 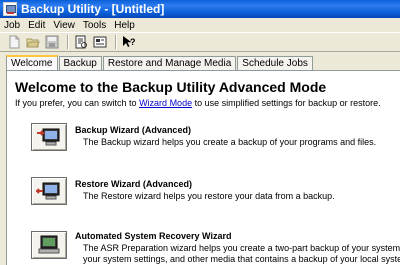 I want to click on asr-wizard-title: Automated System Recovery Wizard, so click(x=153, y=236).